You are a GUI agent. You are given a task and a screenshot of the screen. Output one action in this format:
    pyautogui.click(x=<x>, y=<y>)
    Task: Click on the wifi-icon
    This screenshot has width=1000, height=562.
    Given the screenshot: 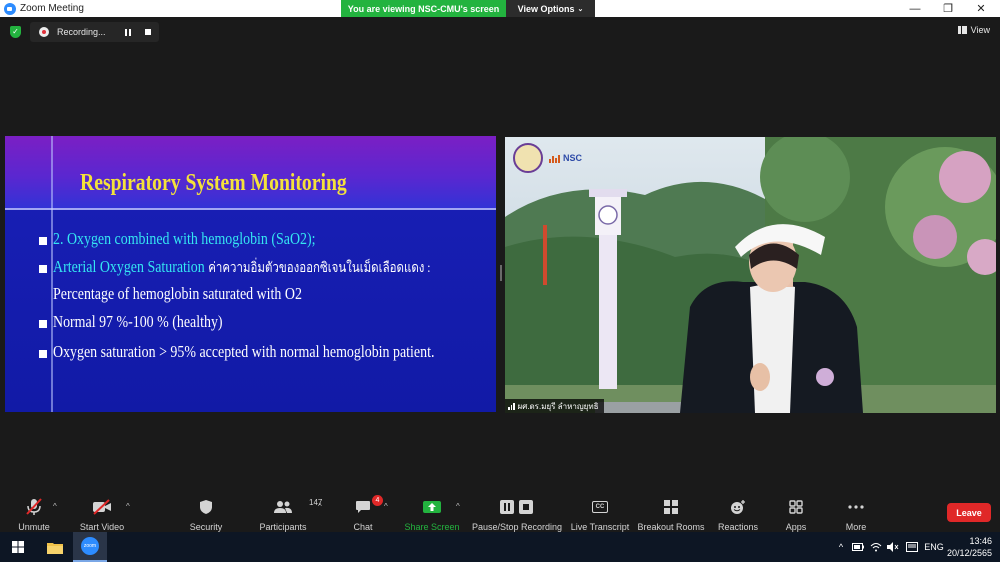 What is the action you would take?
    pyautogui.click(x=876, y=547)
    